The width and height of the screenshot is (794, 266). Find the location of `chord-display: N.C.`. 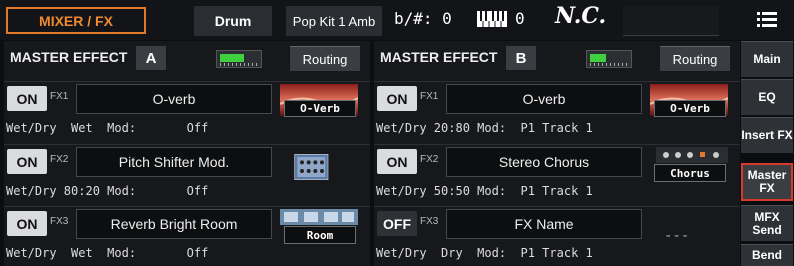

chord-display: N.C. is located at coordinates (581, 16).